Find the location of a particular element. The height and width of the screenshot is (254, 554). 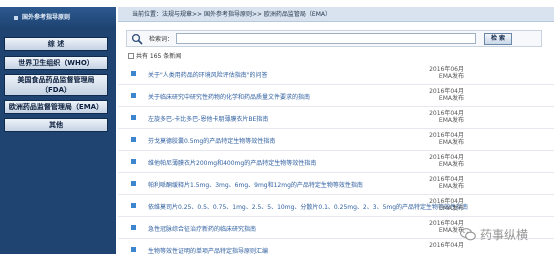

watermark-text: 药事纵横 is located at coordinates (504, 235).